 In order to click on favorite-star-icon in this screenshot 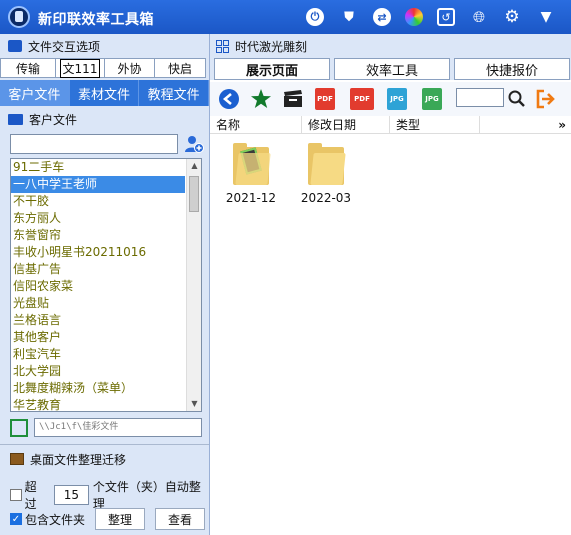, I will do `click(261, 99)`.